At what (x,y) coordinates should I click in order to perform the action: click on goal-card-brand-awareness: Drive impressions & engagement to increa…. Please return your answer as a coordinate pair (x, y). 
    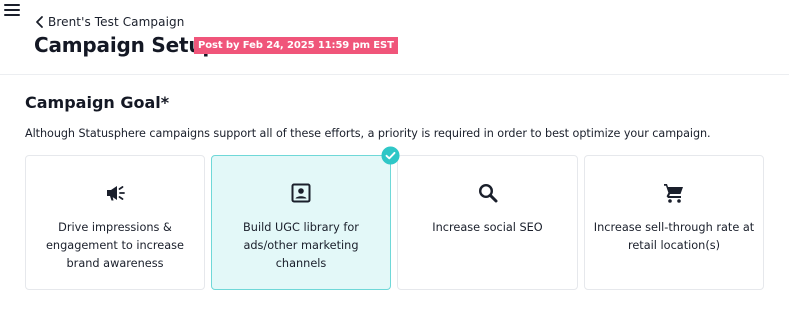
    Looking at the image, I should click on (115, 222).